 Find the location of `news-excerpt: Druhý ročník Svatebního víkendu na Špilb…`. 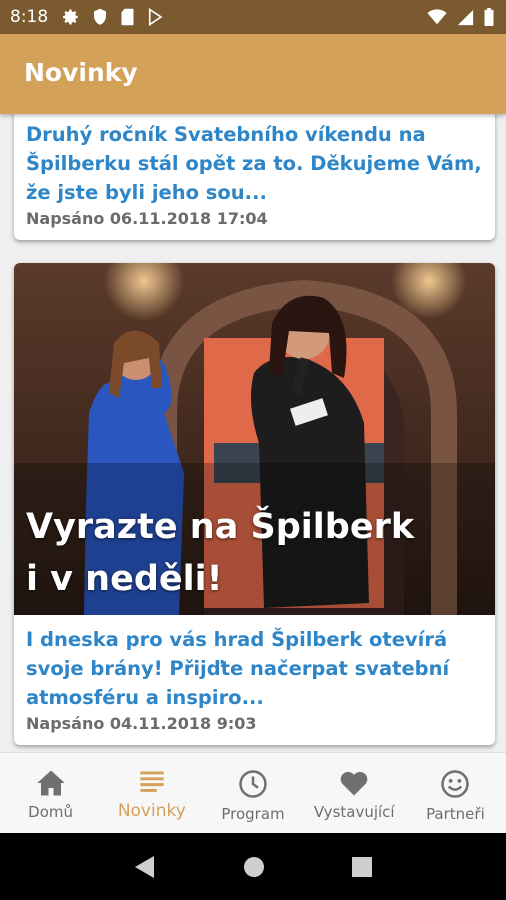

news-excerpt: Druhý ročník Svatebního víkendu na Špilb… is located at coordinates (255, 163).